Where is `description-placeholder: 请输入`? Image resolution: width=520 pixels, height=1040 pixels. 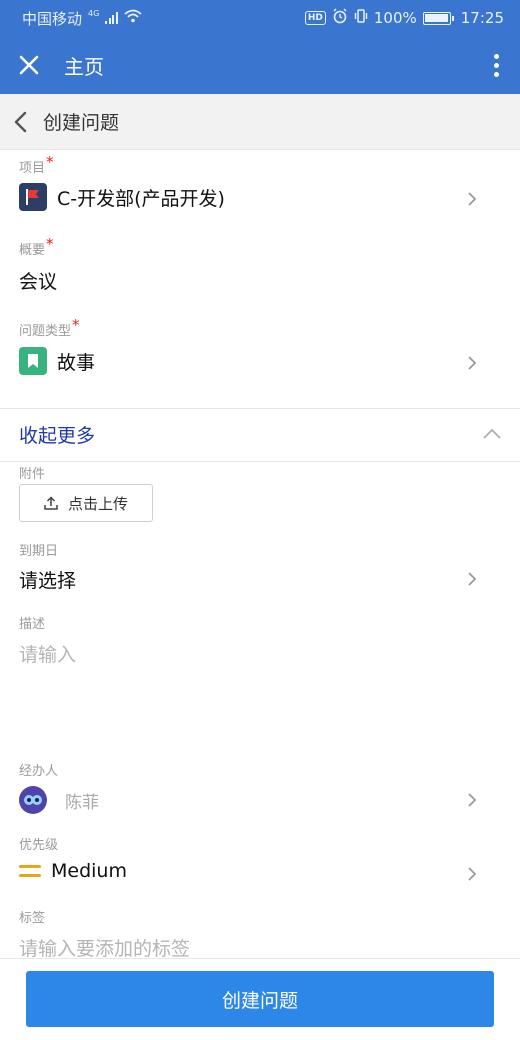
description-placeholder: 请输入 is located at coordinates (48, 655).